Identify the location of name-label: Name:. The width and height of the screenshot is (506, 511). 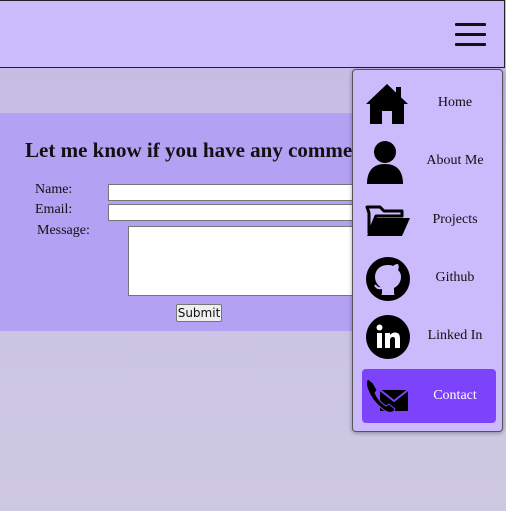
(54, 189).